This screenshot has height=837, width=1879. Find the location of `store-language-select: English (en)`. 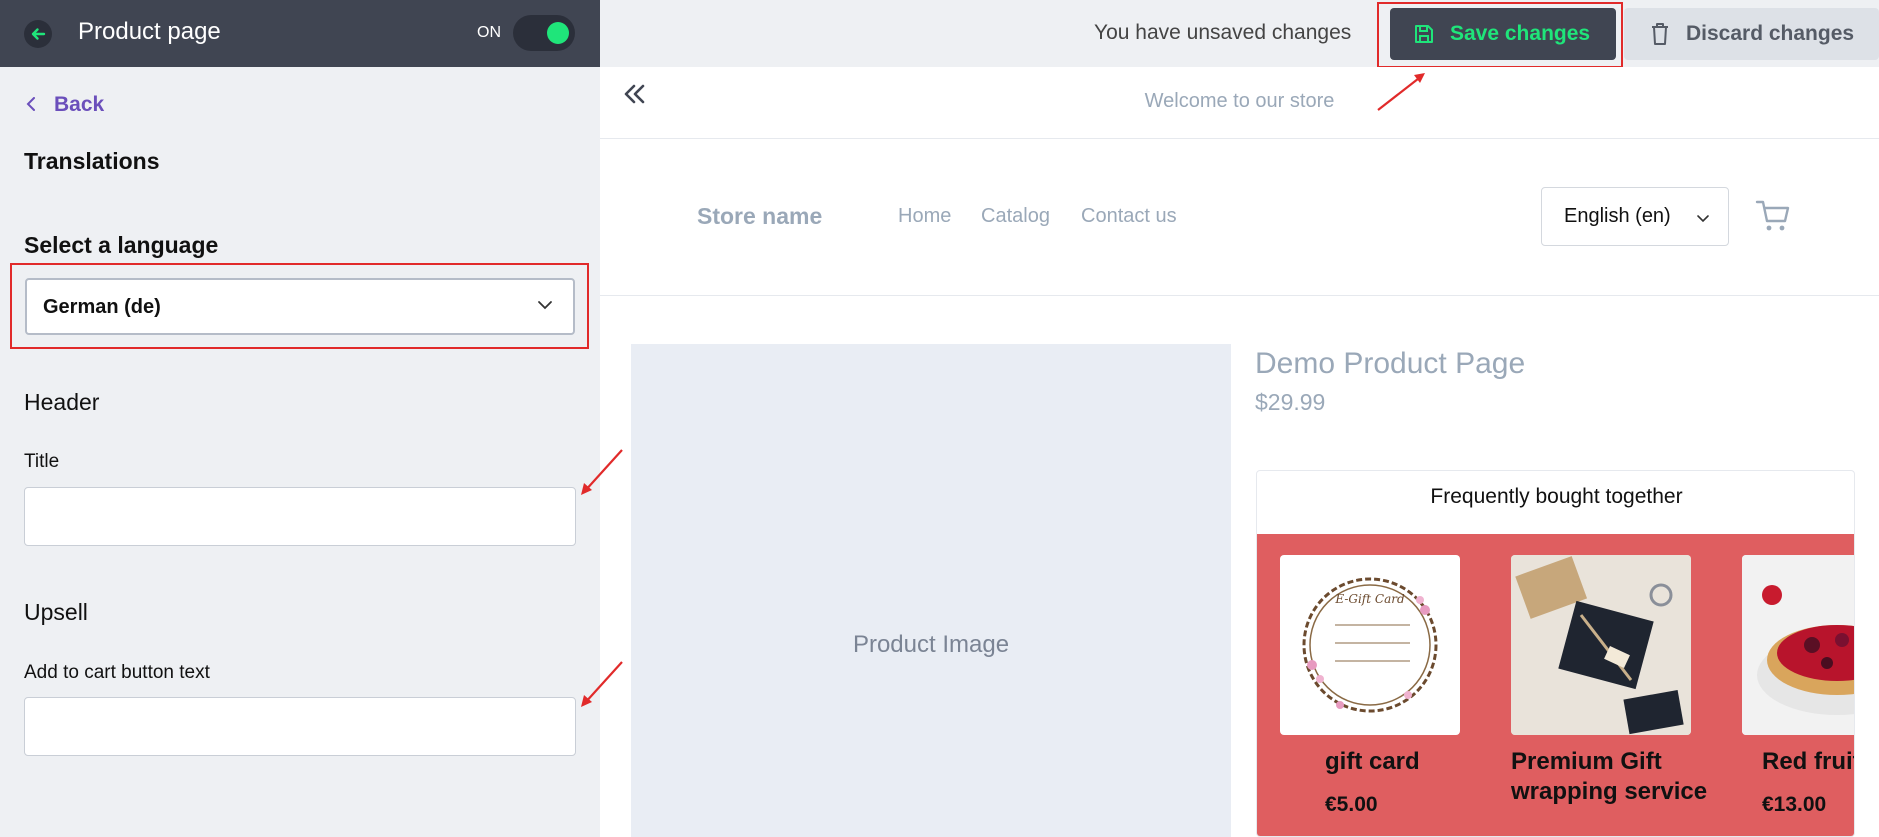

store-language-select: English (en) is located at coordinates (1635, 216).